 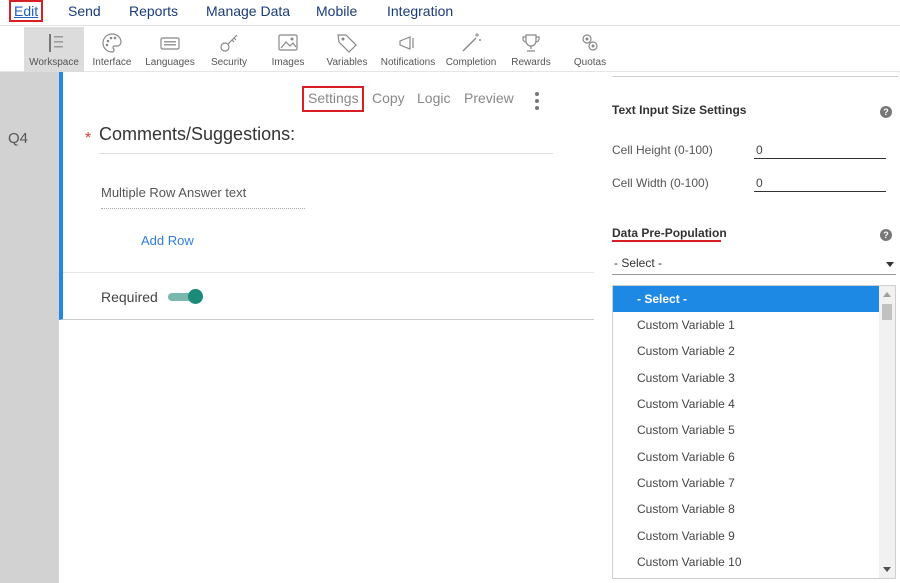 I want to click on question-number-column: Q4, so click(x=29, y=327).